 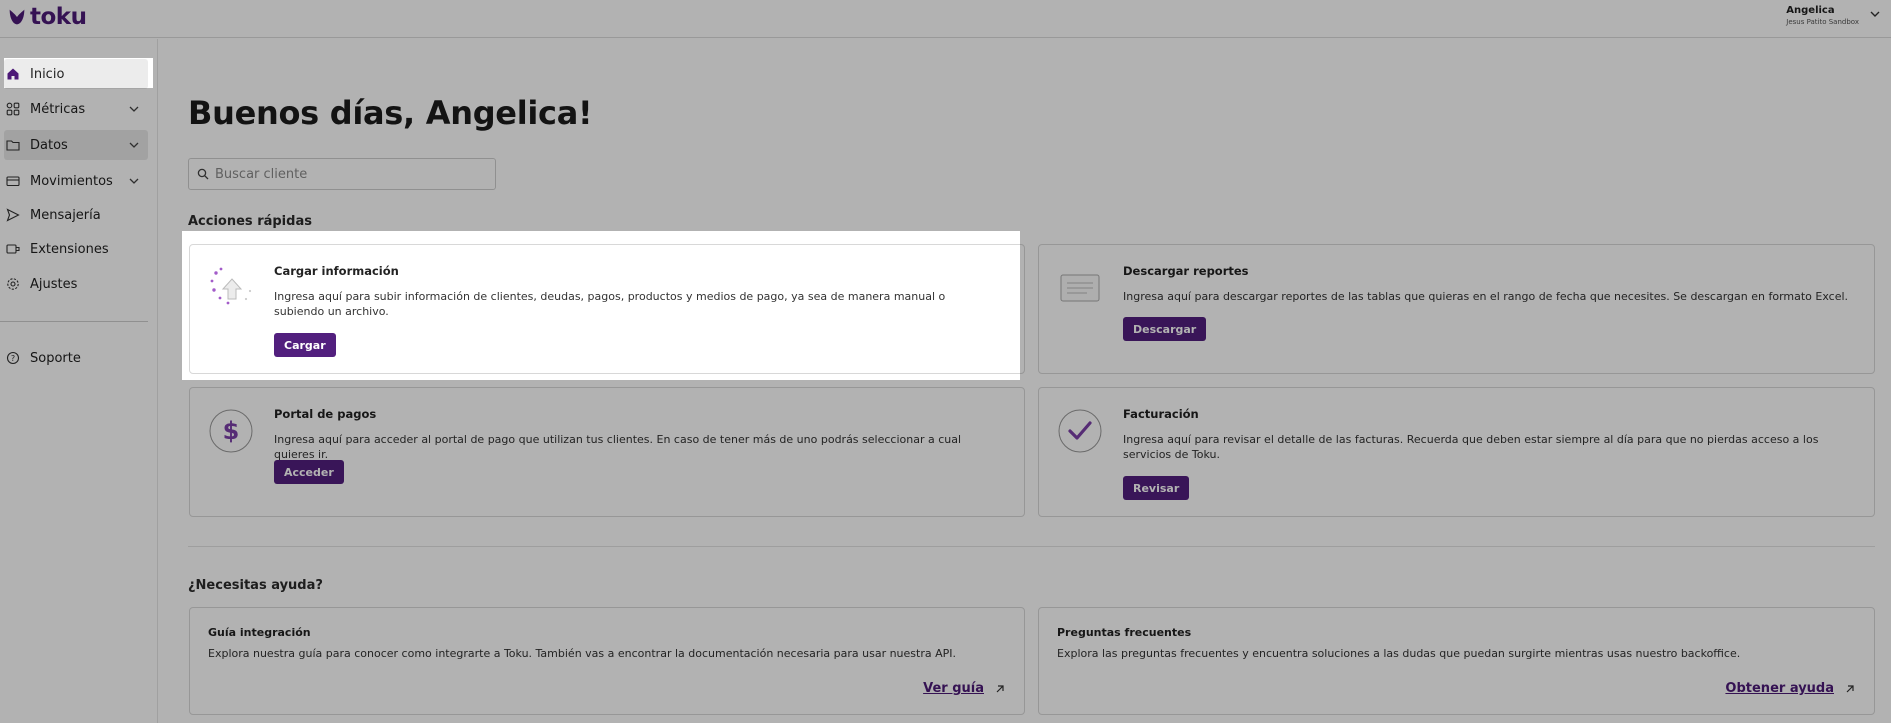 What do you see at coordinates (255, 585) in the screenshot?
I see `help-section-title: ¿Necesitas ayuda?` at bounding box center [255, 585].